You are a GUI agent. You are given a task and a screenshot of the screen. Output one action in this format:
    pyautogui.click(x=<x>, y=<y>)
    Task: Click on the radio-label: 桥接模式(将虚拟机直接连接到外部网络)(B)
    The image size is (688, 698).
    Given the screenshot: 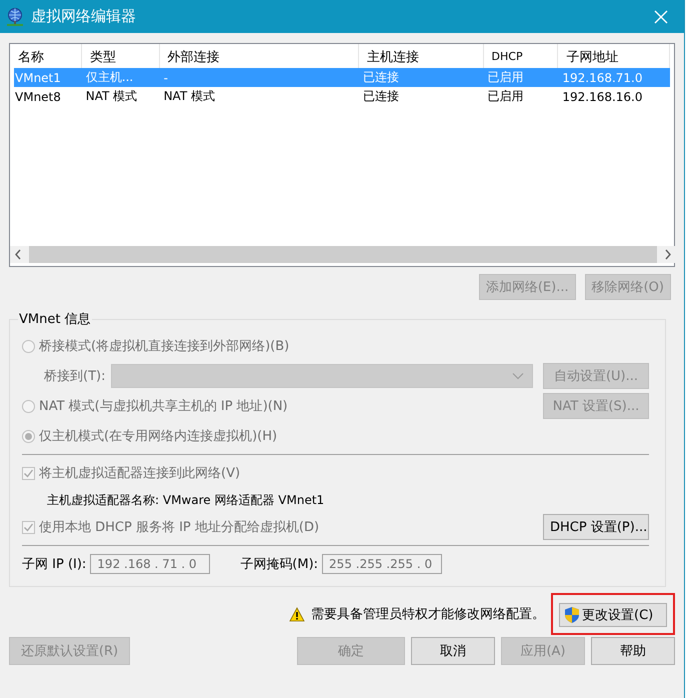 What is the action you would take?
    pyautogui.click(x=164, y=346)
    